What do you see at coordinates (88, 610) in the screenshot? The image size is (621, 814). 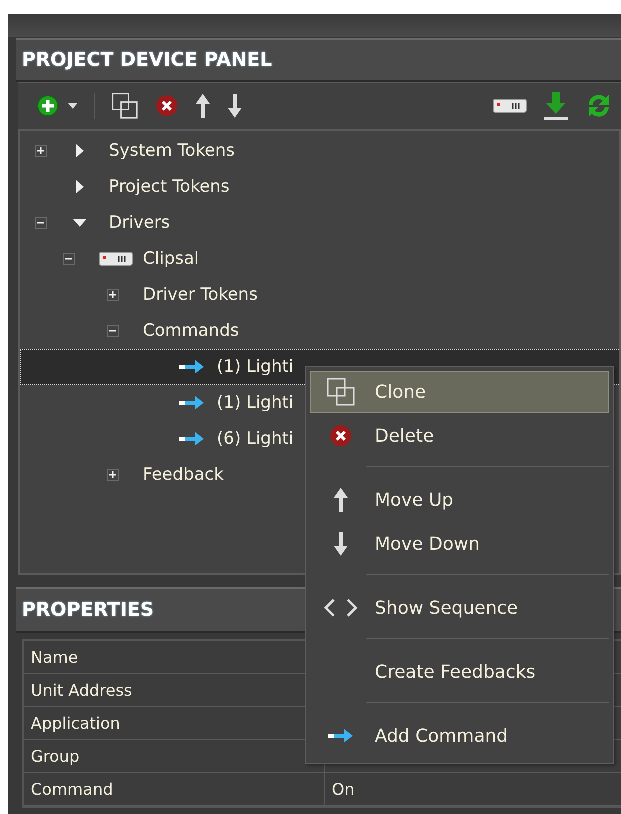 I see `panel-title: PROPERTIES` at bounding box center [88, 610].